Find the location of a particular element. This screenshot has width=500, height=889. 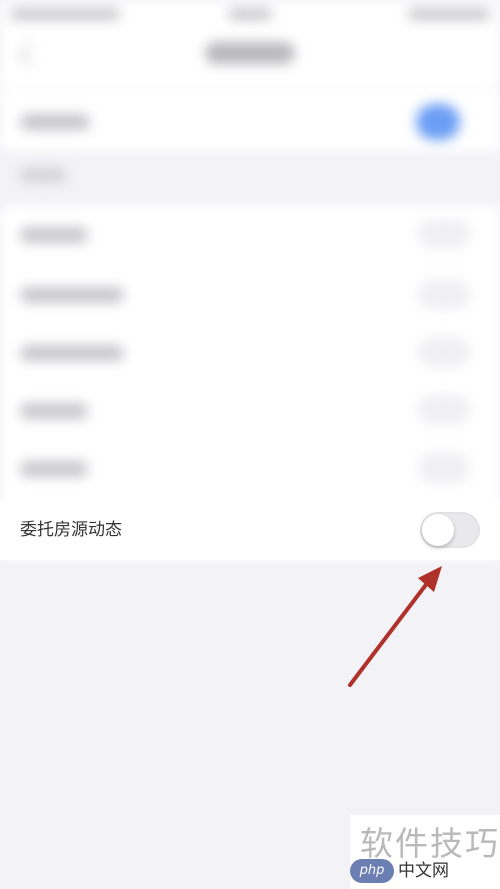

back-icon is located at coordinates (30, 54).